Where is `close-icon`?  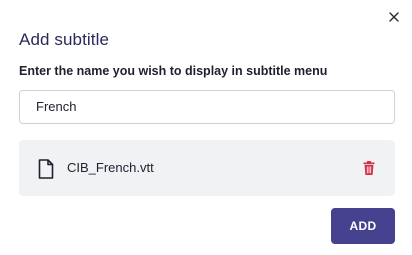
close-icon is located at coordinates (394, 17).